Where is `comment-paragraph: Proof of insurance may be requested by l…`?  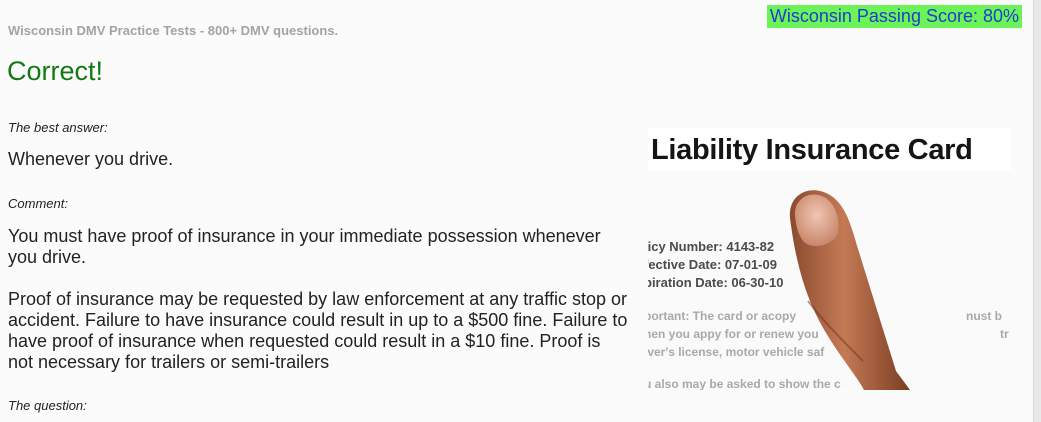
comment-paragraph: Proof of insurance may be requested by l… is located at coordinates (318, 330).